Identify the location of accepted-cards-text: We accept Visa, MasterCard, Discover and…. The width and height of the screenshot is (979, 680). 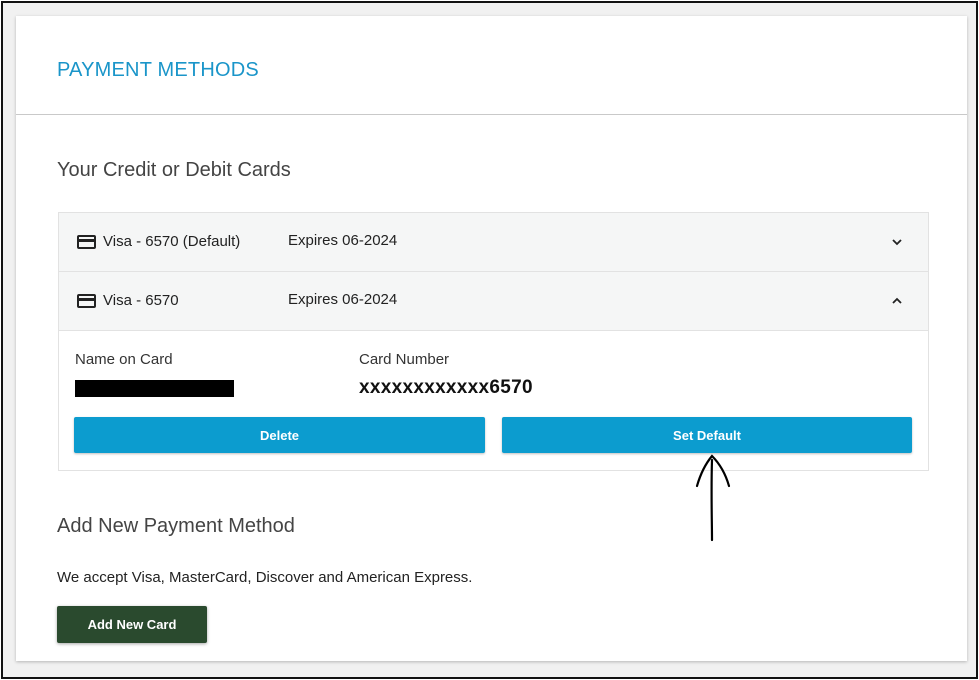
(265, 577).